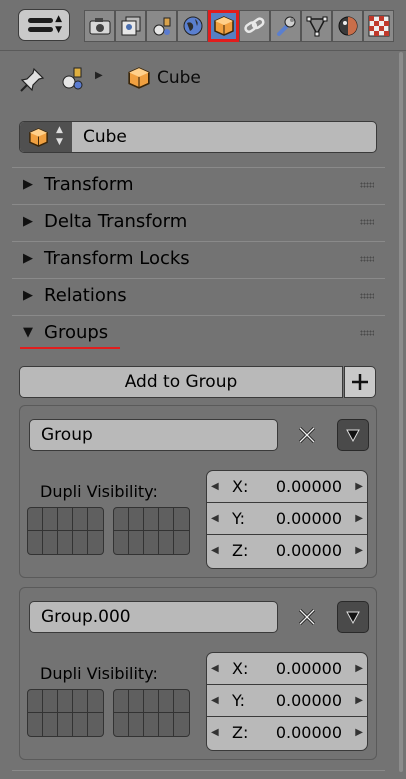 Image resolution: width=406 pixels, height=779 pixels. What do you see at coordinates (285, 26) in the screenshot?
I see `tab-modifiers` at bounding box center [285, 26].